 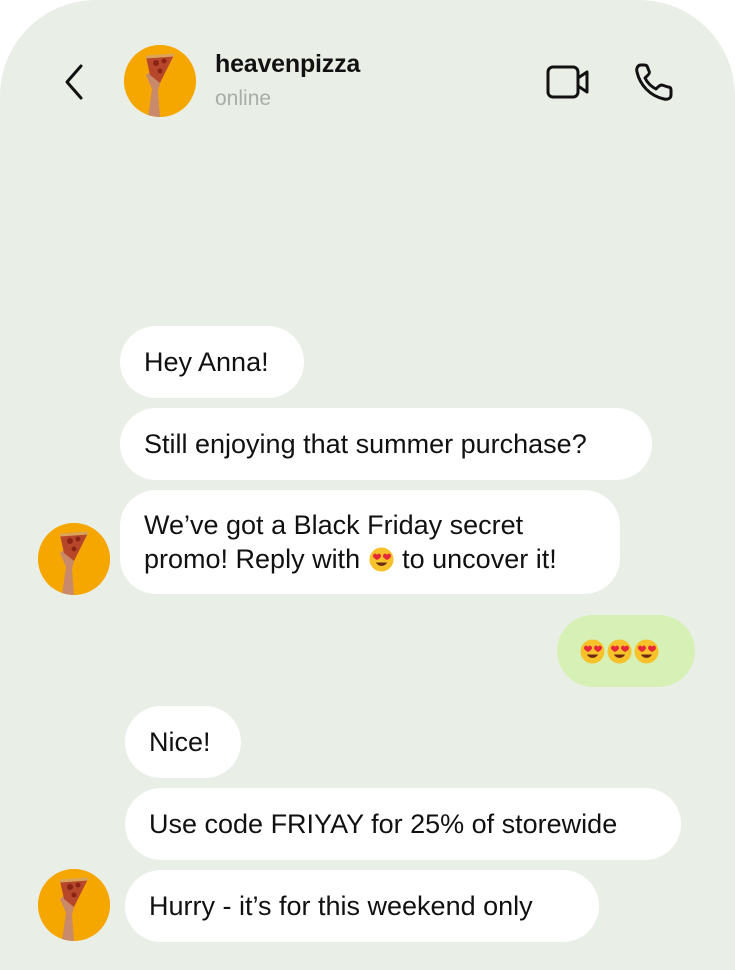 I want to click on message-bubble: Use code FRIYAY for 25% of storewide, so click(x=403, y=824).